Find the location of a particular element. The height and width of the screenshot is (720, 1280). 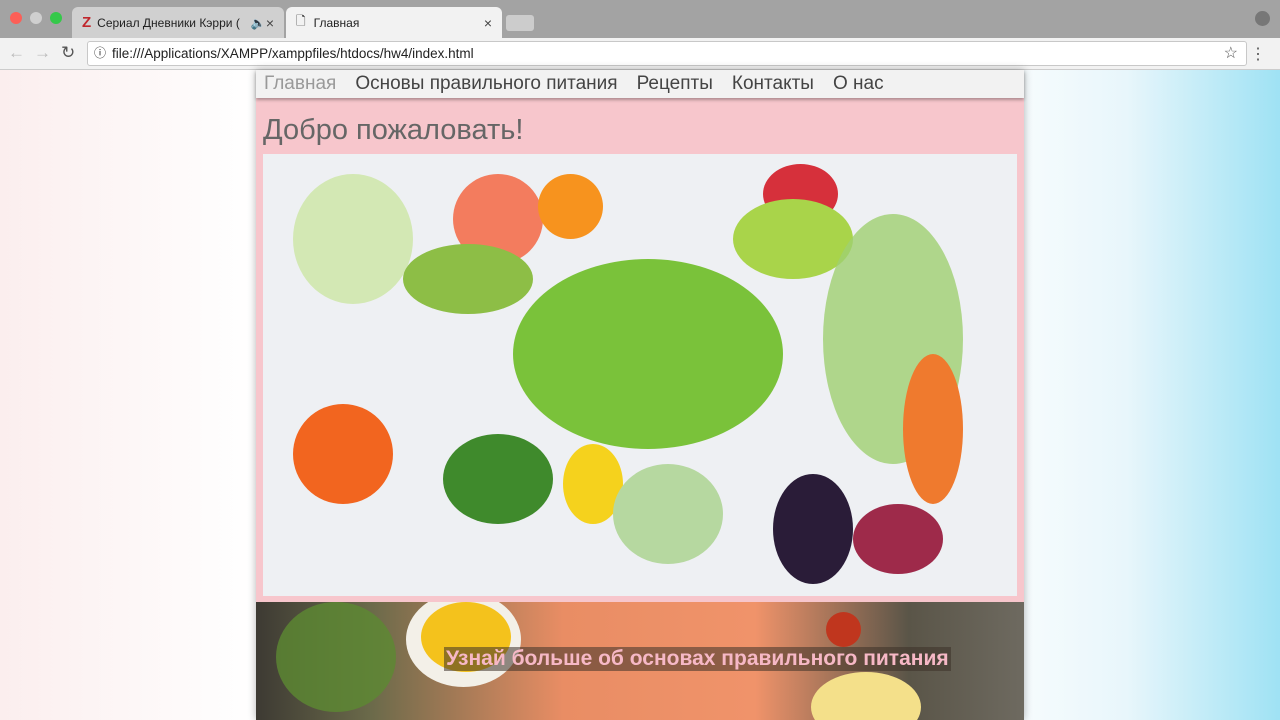

zoom-window-button is located at coordinates (56, 18).